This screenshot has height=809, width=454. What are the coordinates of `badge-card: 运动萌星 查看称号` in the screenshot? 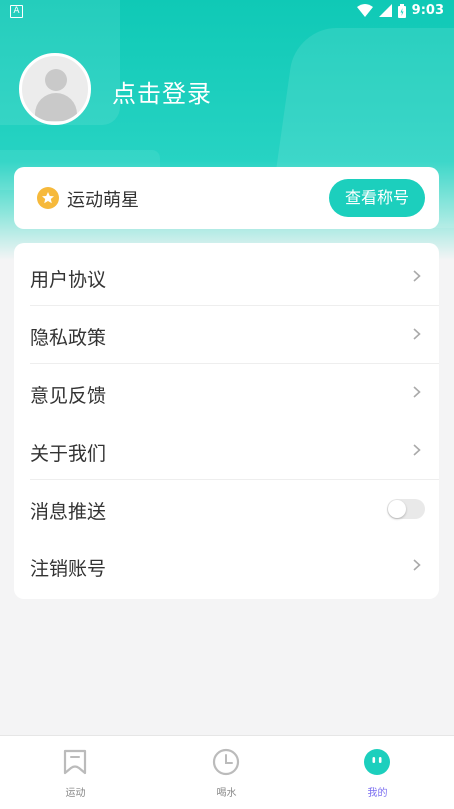 It's located at (226, 198).